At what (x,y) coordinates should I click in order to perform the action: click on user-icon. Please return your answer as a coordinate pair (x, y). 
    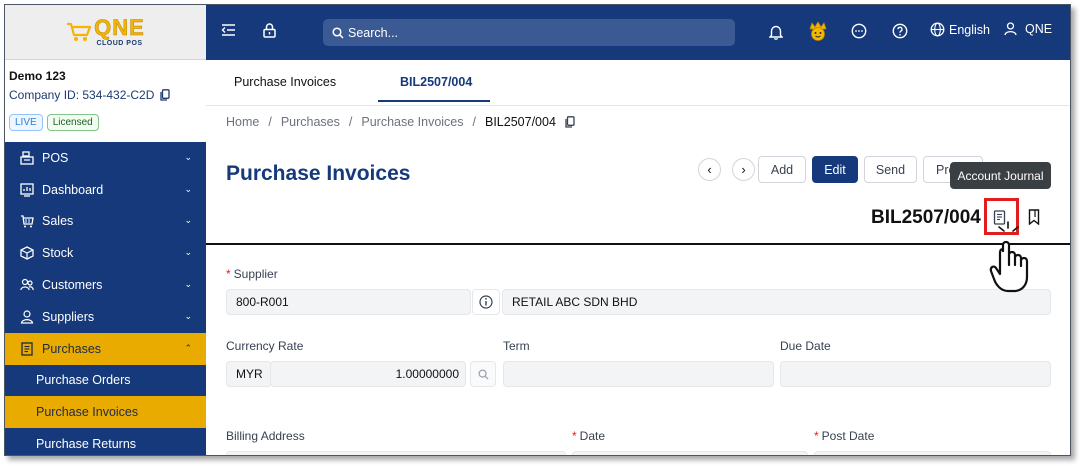
    Looking at the image, I should click on (1010, 29).